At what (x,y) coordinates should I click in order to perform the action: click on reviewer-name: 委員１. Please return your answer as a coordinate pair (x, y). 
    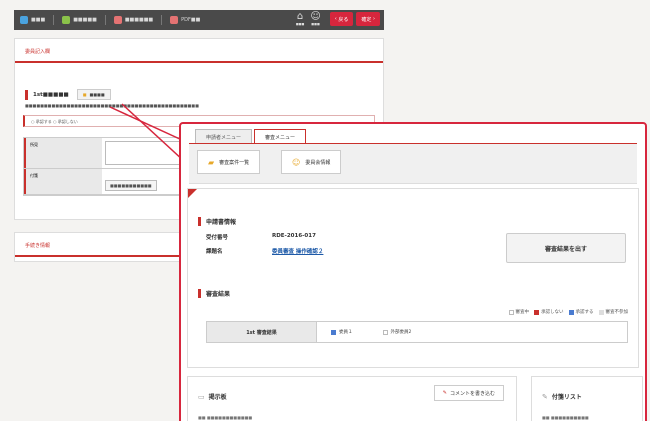
    Looking at the image, I should click on (346, 332).